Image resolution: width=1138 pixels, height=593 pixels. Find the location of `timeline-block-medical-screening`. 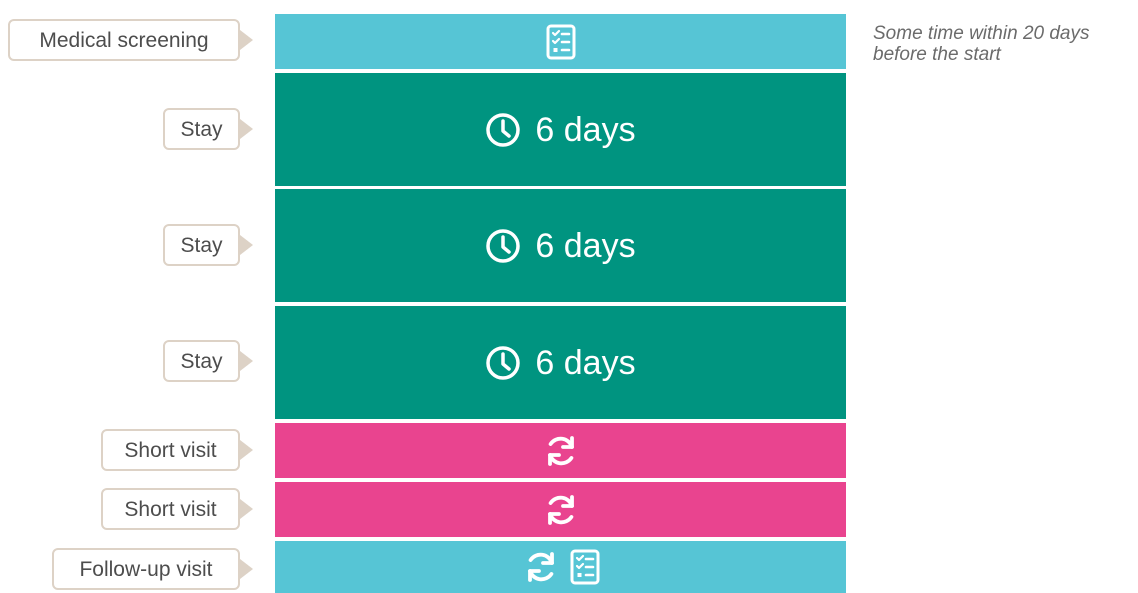

timeline-block-medical-screening is located at coordinates (560, 41).